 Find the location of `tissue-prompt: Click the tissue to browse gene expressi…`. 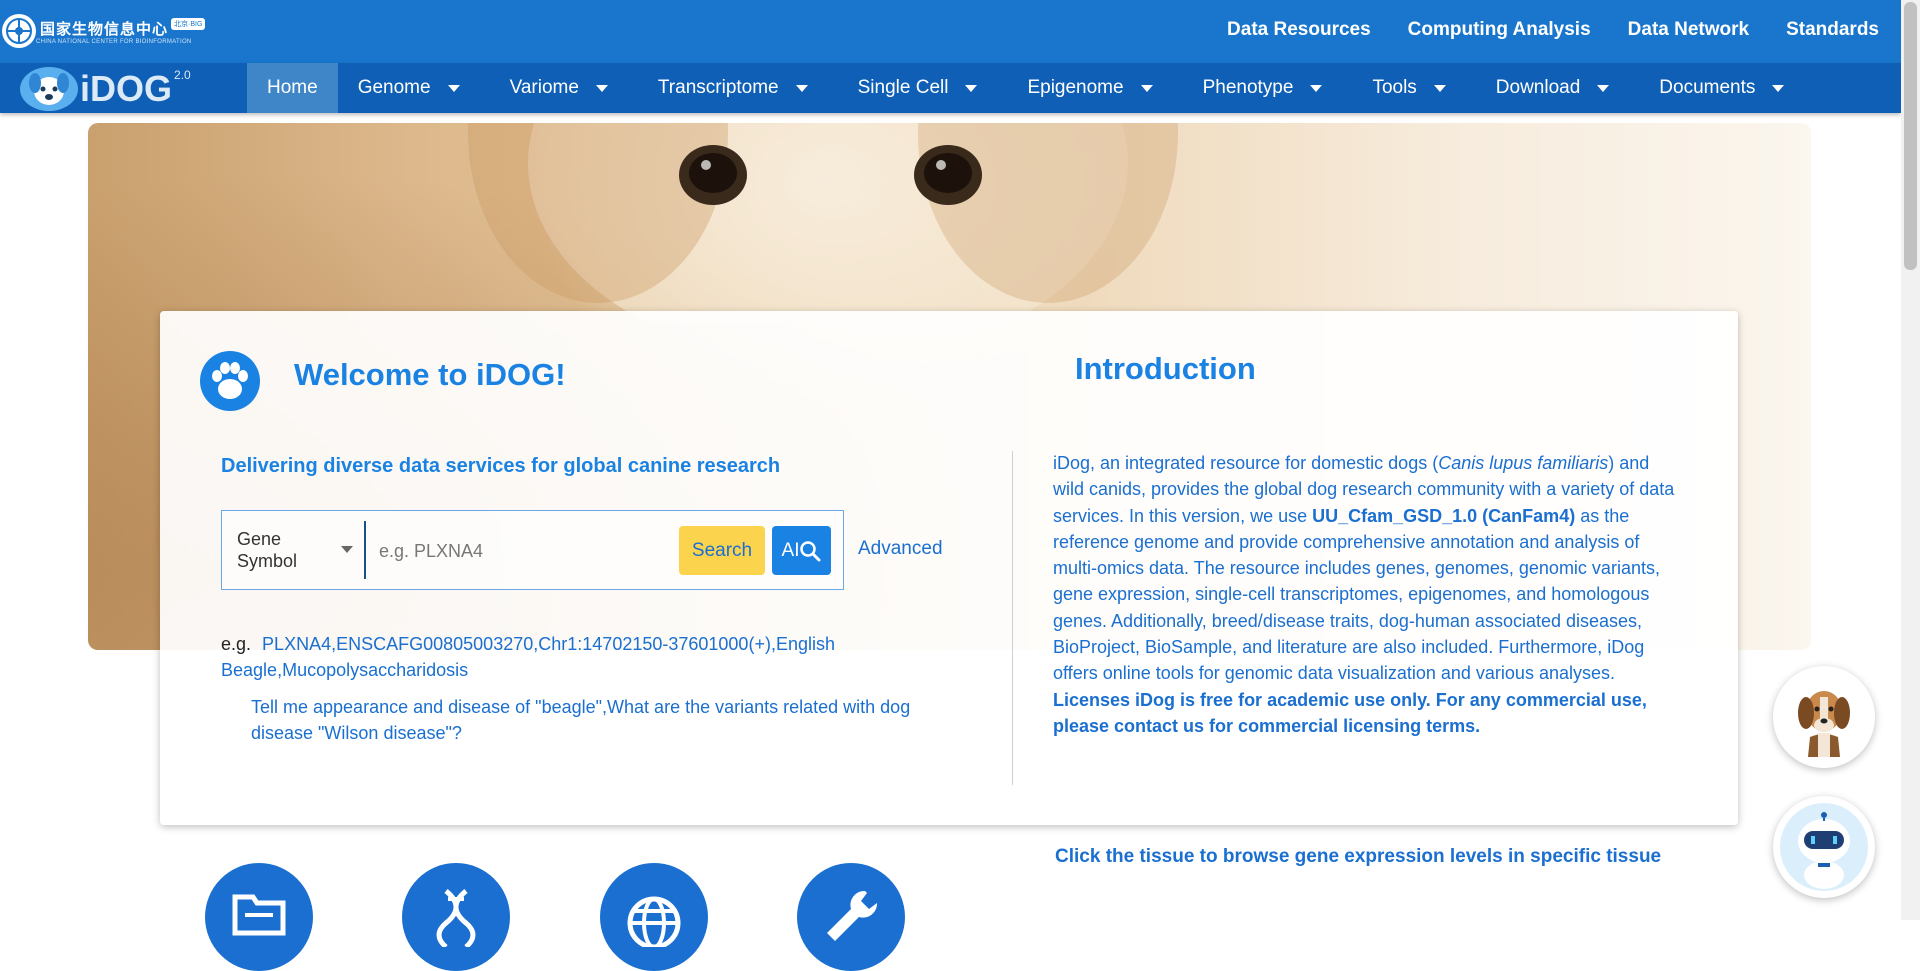

tissue-prompt: Click the tissue to browse gene expressi… is located at coordinates (1358, 856).